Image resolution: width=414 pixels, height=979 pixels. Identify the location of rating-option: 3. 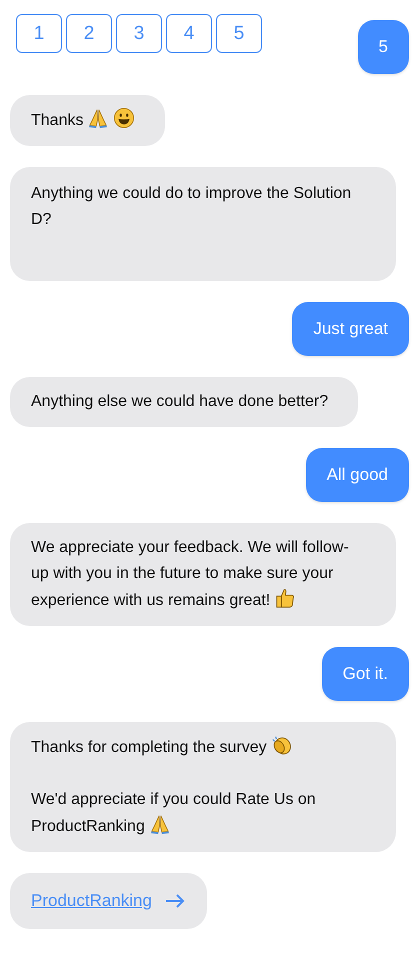
(139, 33).